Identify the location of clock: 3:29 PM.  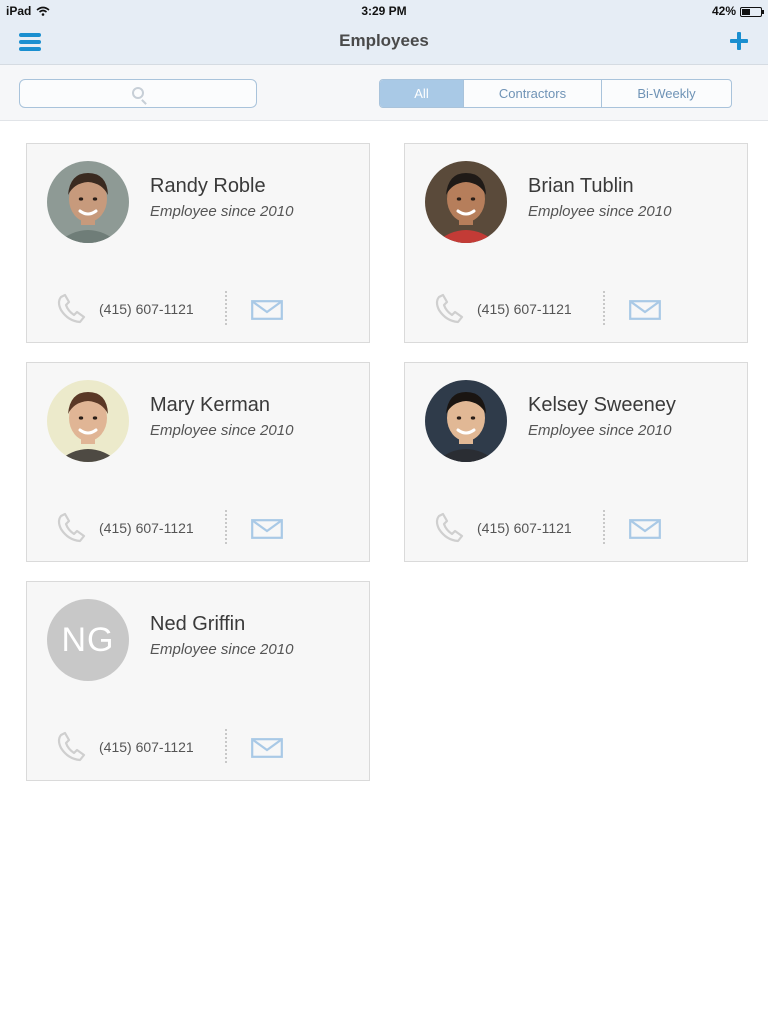
(384, 11).